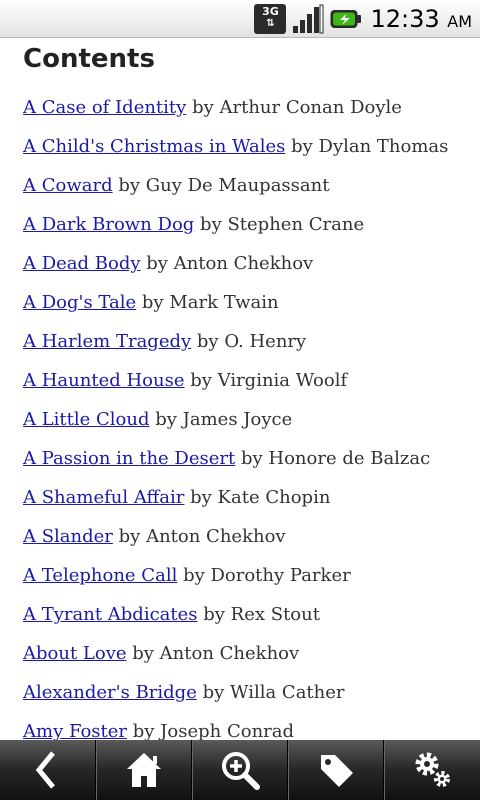 This screenshot has width=480, height=800. I want to click on network-arrows-icon: ⇅, so click(270, 23).